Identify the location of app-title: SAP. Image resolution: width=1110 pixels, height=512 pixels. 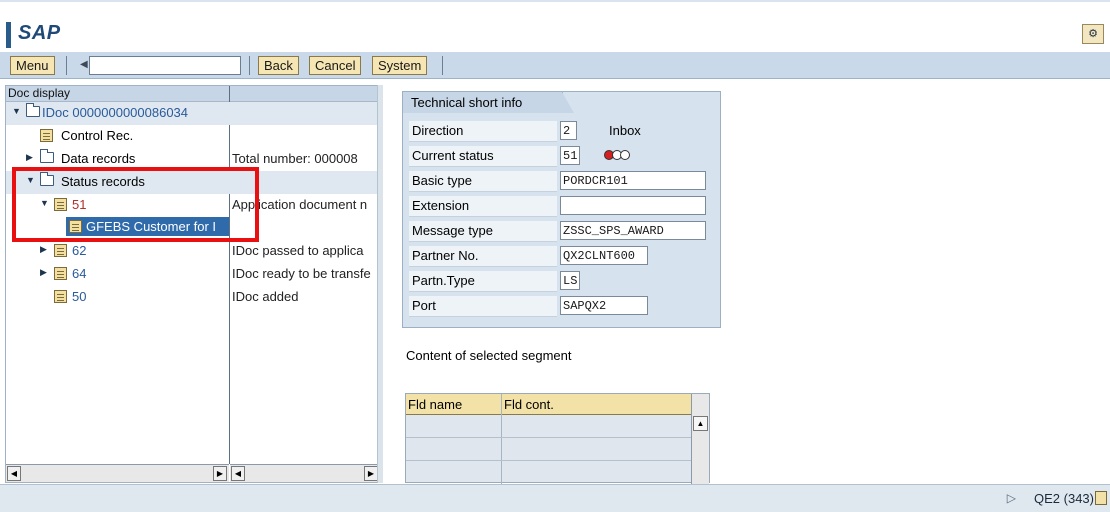
(39, 33).